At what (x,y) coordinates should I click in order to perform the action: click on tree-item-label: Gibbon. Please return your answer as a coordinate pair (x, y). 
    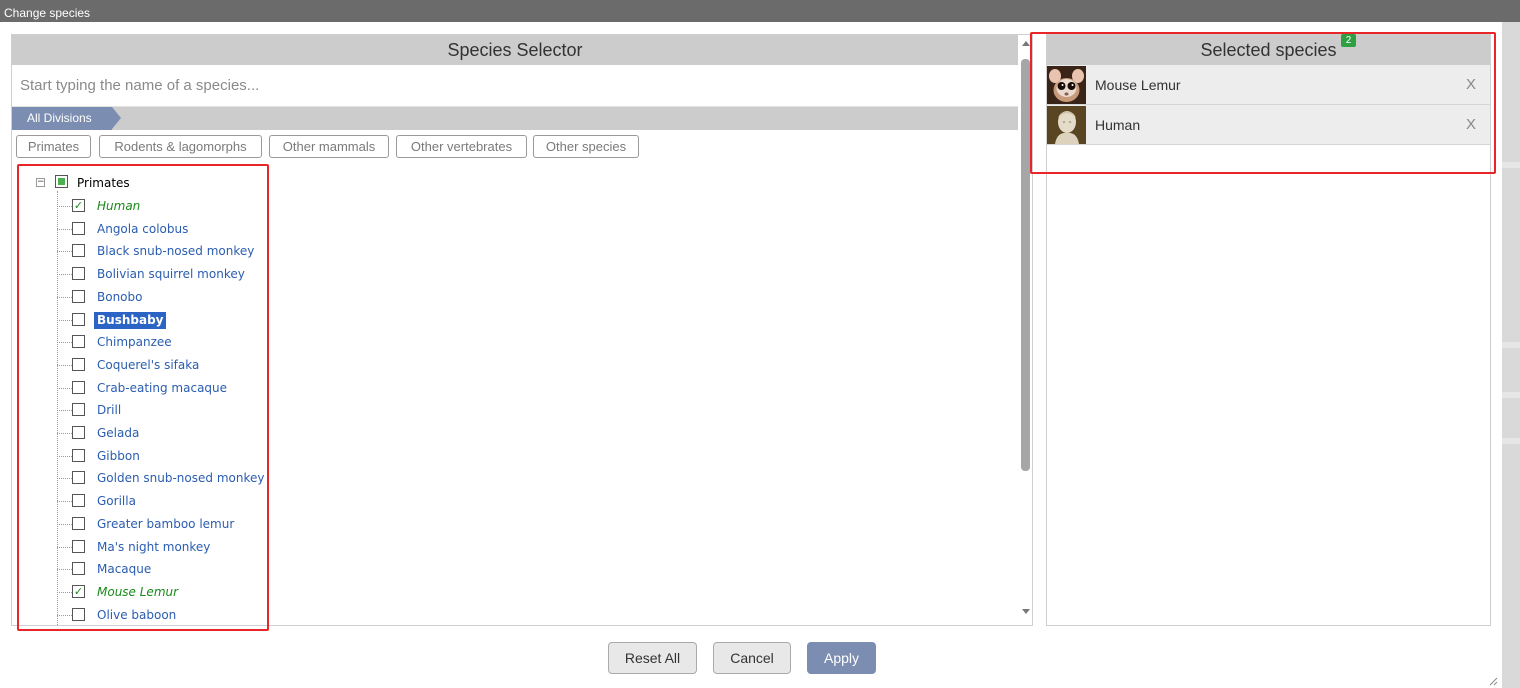
    Looking at the image, I should click on (118, 456).